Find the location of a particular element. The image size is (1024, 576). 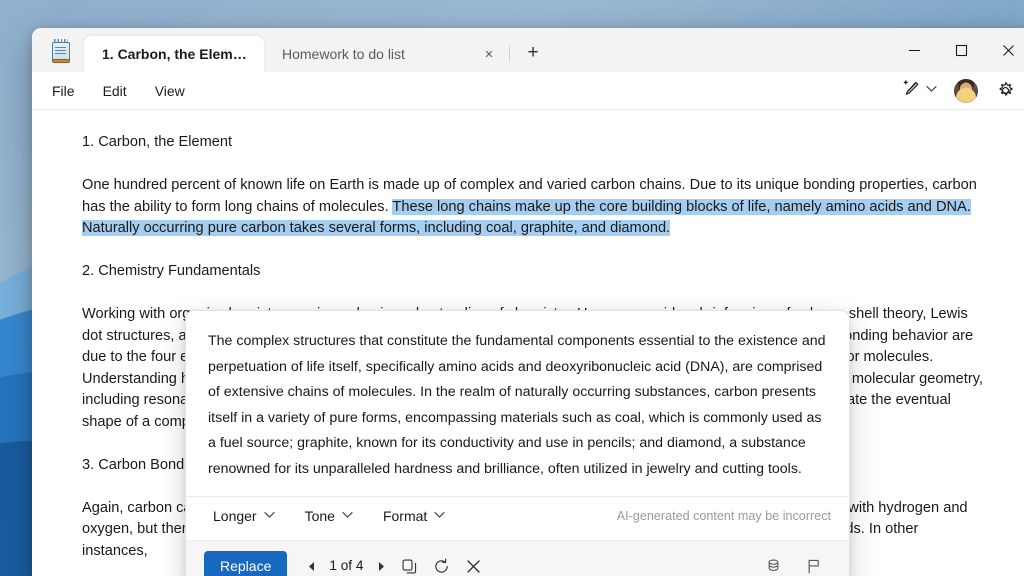

format-dropdown: Format is located at coordinates (414, 517).